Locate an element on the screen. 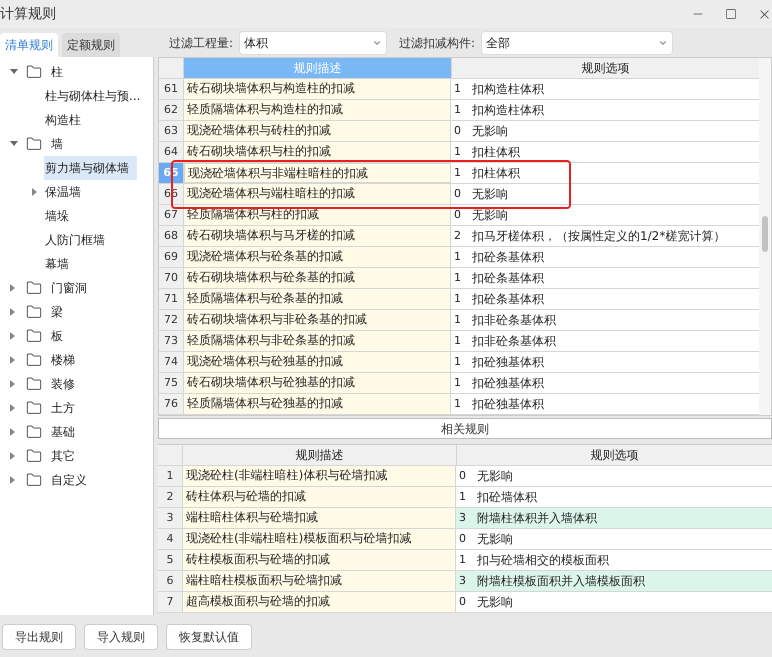  table-cell: 现浇砼墙体积与端柱暗柱的扣减 is located at coordinates (317, 194).